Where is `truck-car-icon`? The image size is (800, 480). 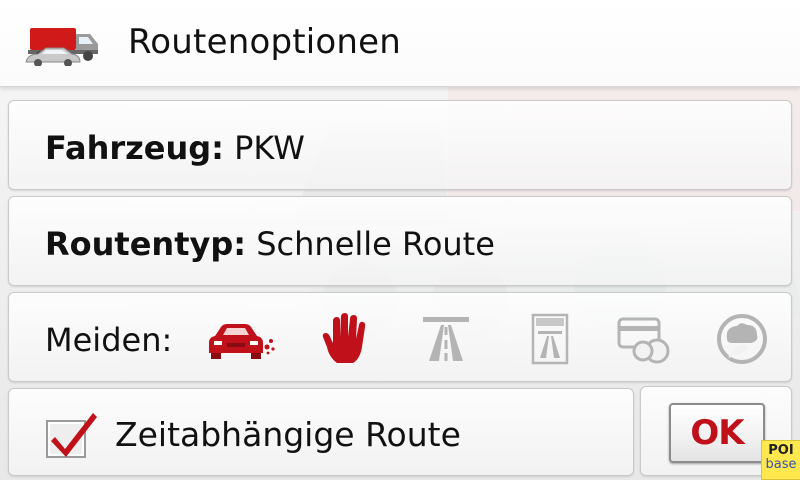
truck-car-icon is located at coordinates (61, 47).